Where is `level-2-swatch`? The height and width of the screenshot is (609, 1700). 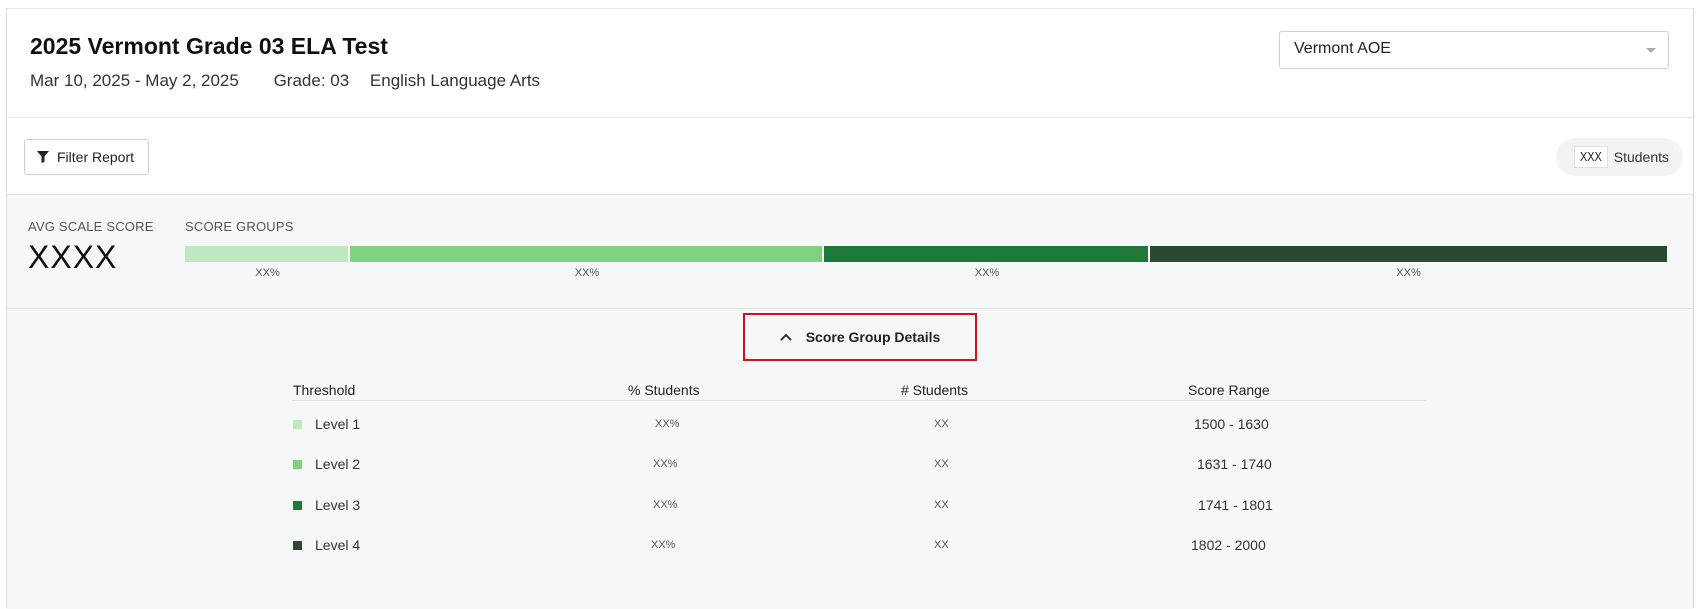
level-2-swatch is located at coordinates (297, 464).